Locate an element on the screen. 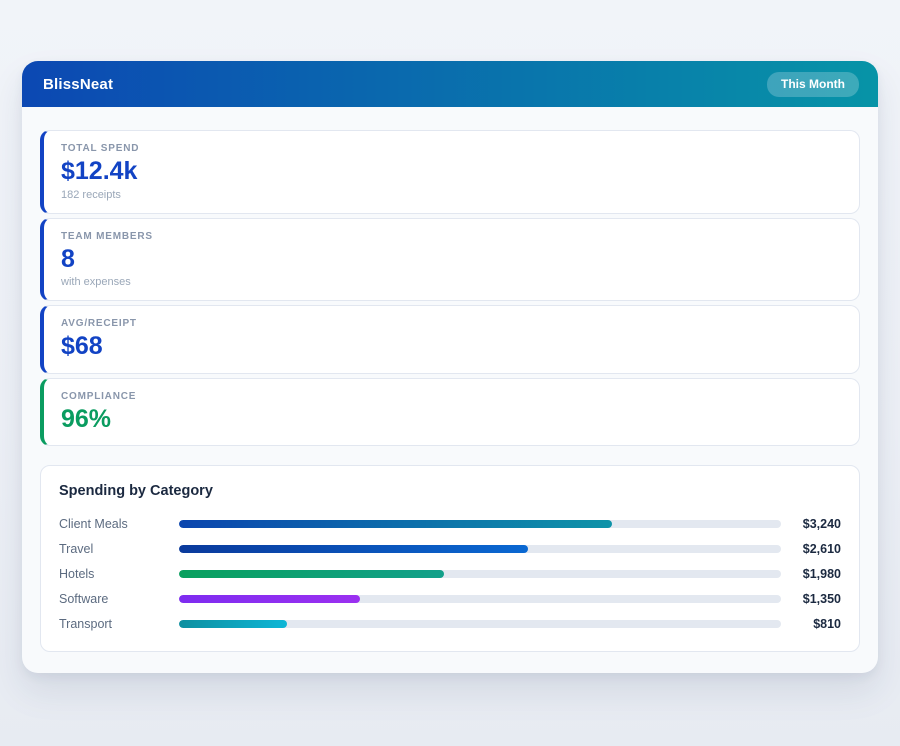 This screenshot has width=900, height=746. stat-value: $68 is located at coordinates (82, 346).